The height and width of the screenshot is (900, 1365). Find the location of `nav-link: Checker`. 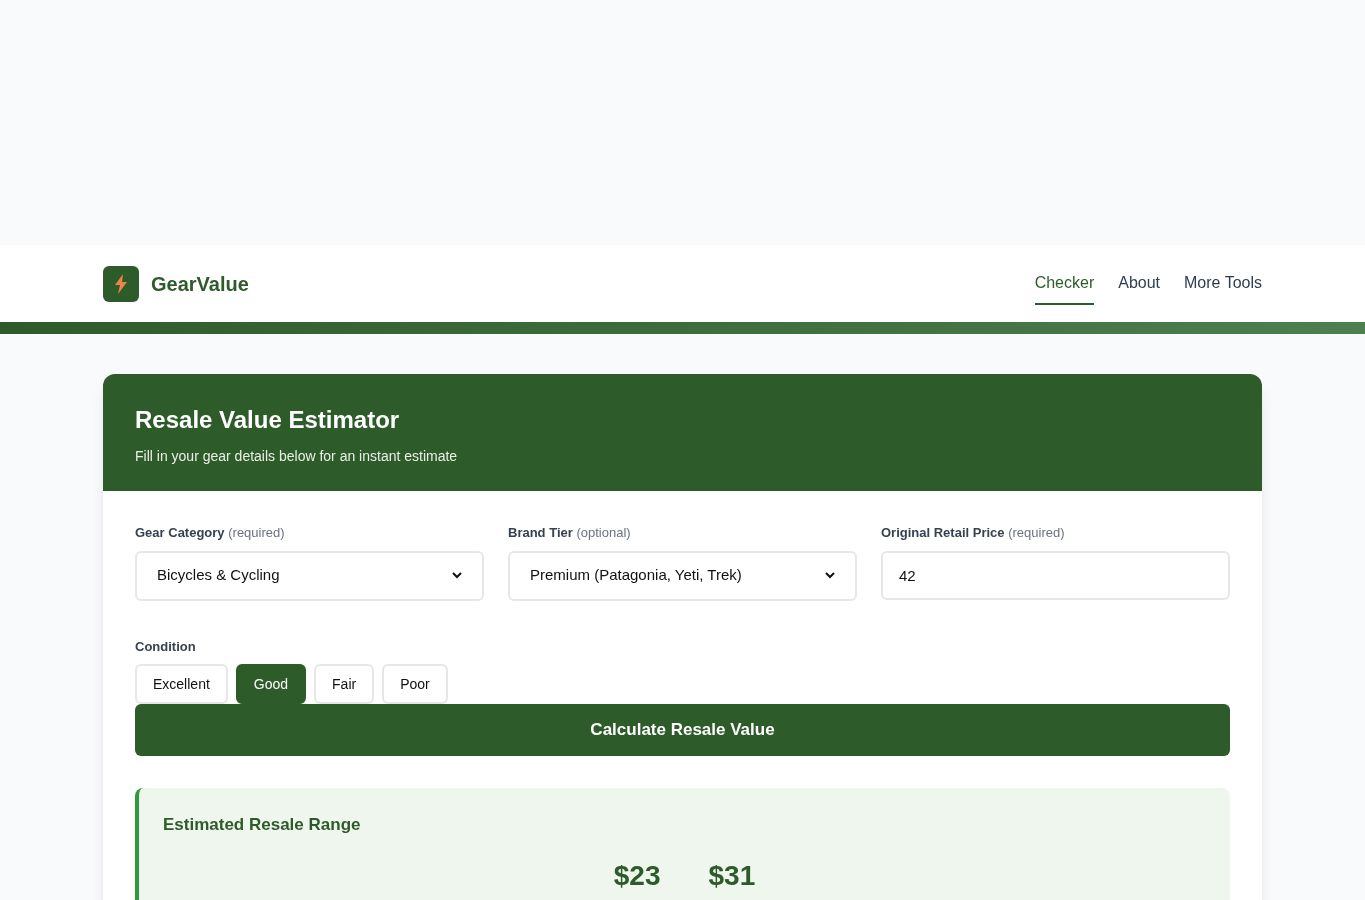

nav-link: Checker is located at coordinates (1064, 283).